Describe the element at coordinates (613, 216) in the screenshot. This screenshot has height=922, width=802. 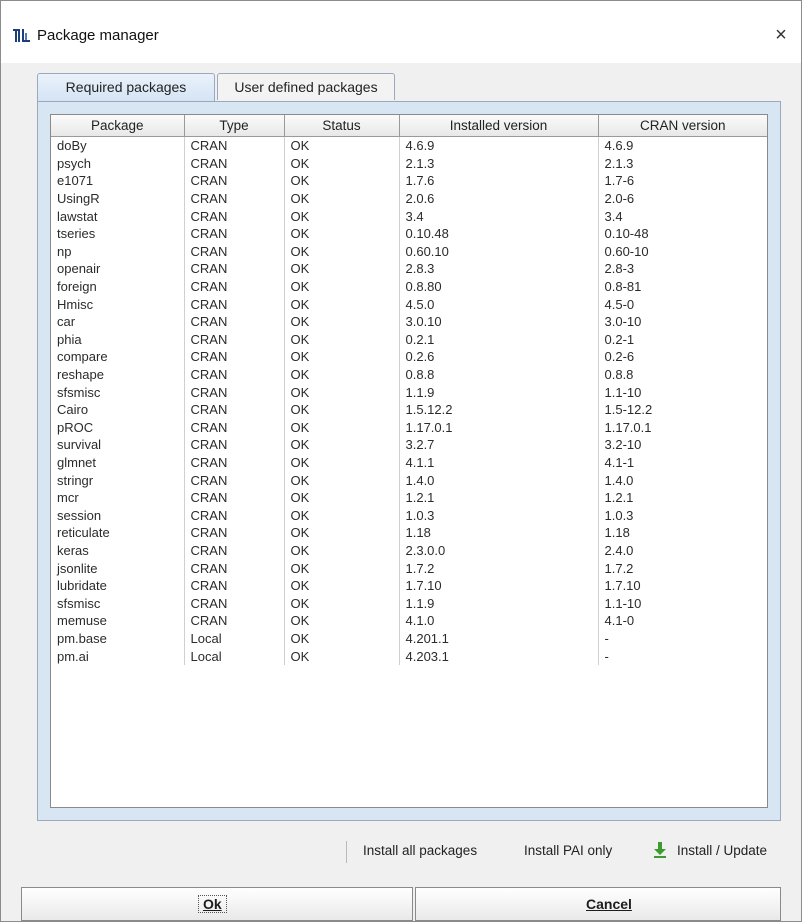
I see `cell-cran-version: 3.4` at that location.